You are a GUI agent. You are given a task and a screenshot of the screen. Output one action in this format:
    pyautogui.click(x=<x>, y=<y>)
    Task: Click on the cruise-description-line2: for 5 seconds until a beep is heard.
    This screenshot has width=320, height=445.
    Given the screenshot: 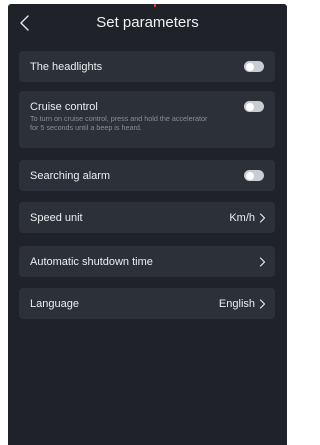 What is the action you would take?
    pyautogui.click(x=86, y=127)
    